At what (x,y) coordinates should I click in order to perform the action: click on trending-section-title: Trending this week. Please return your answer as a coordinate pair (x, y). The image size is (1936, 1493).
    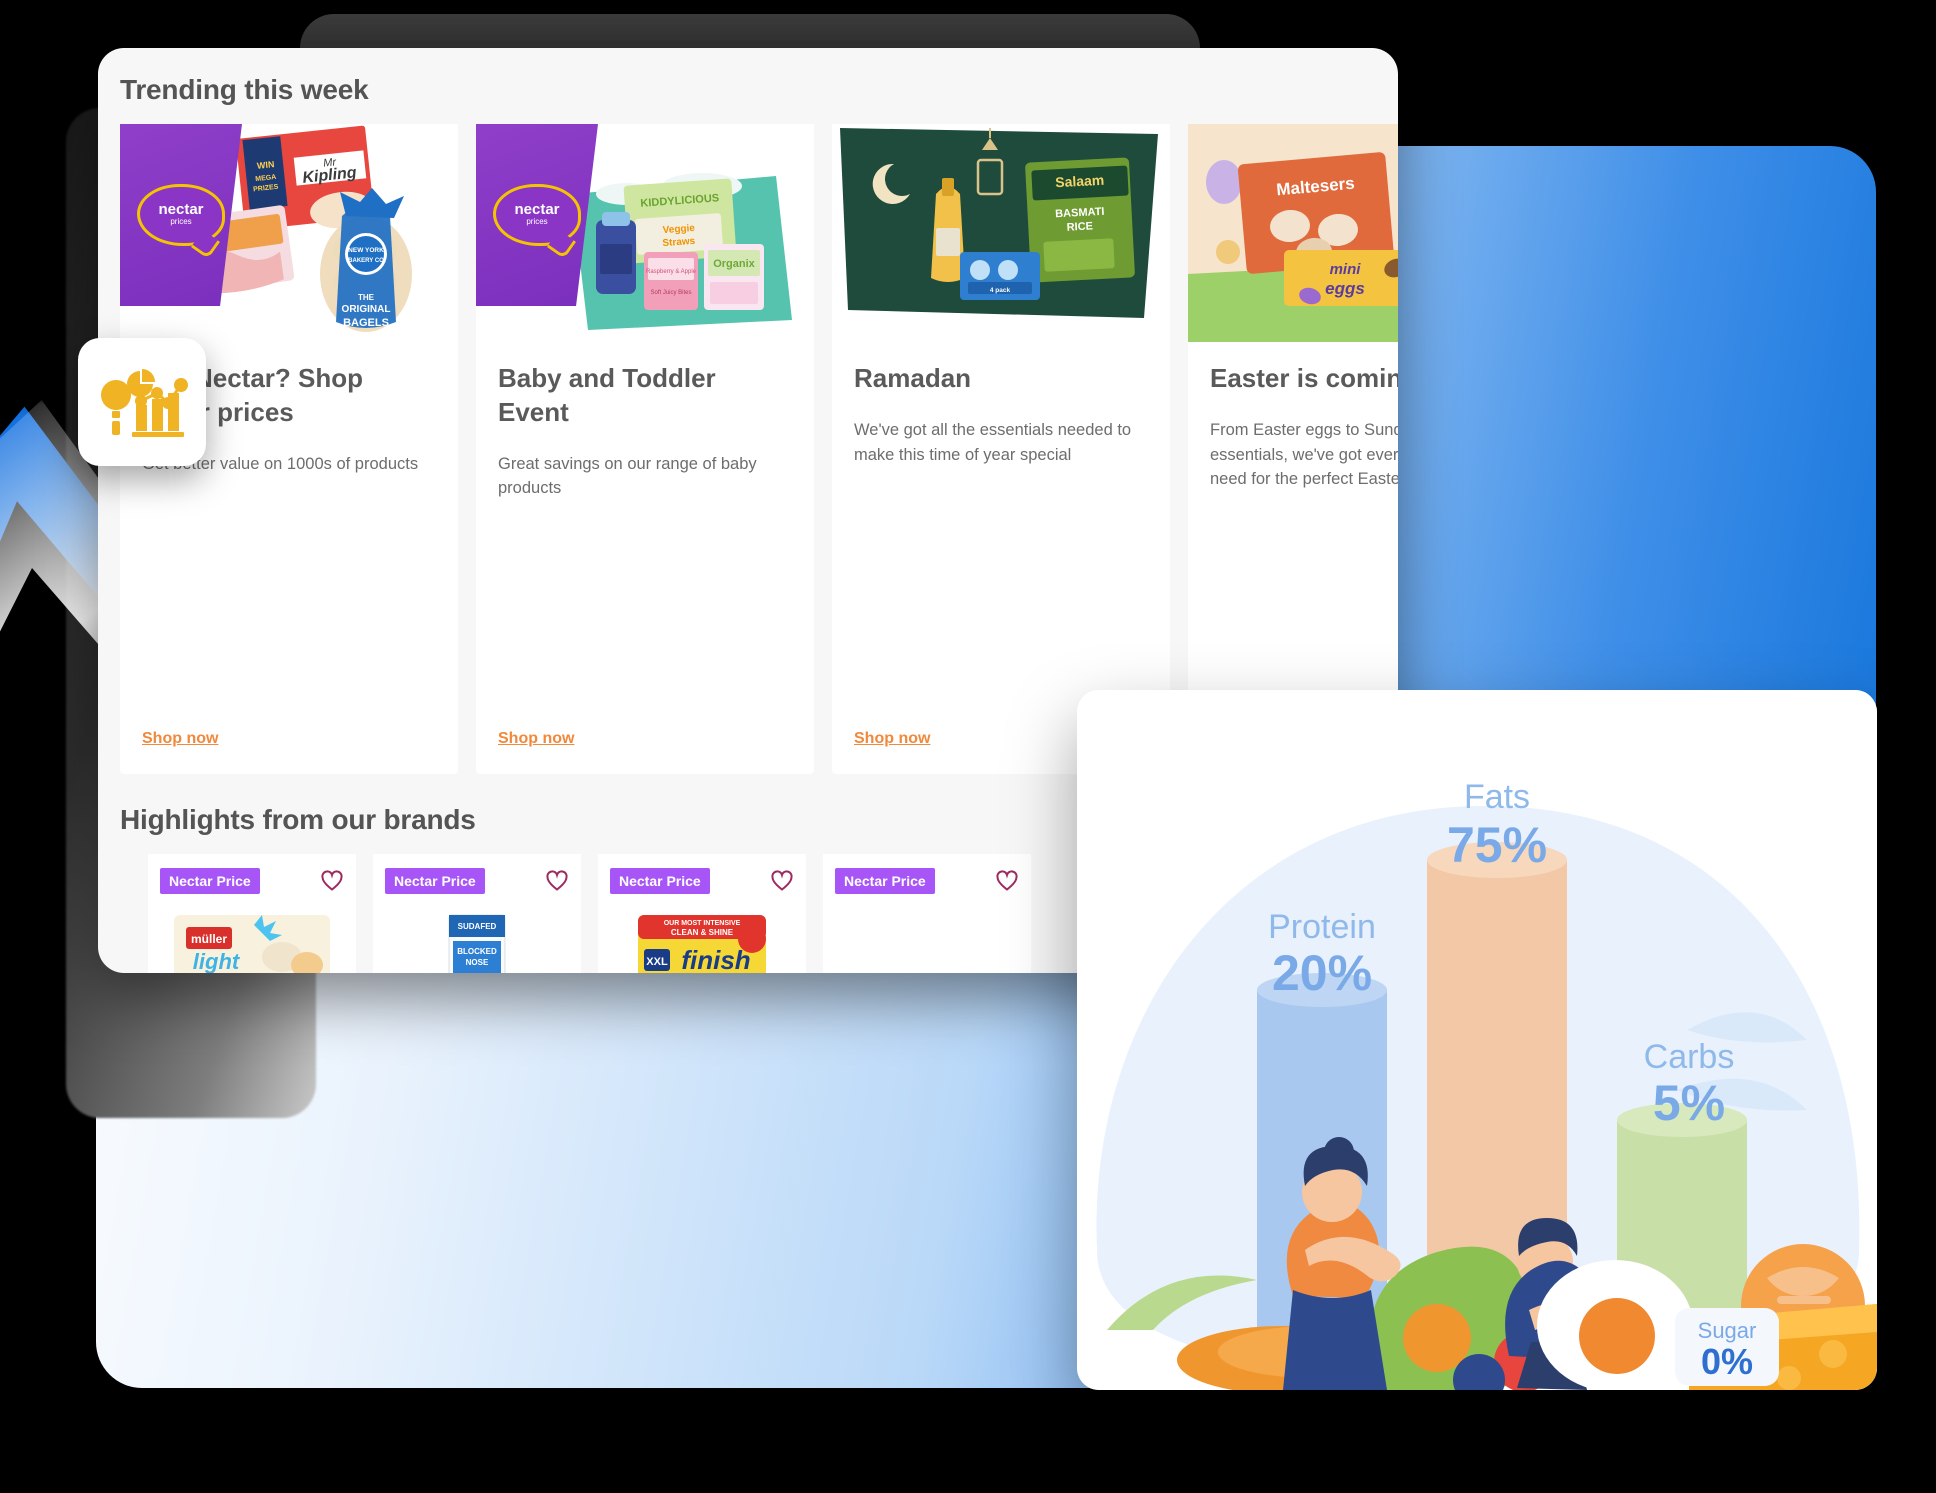
    Looking at the image, I should click on (244, 89).